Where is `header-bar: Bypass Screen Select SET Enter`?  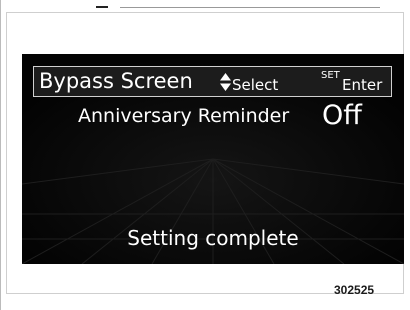
header-bar: Bypass Screen Select SET Enter is located at coordinates (212, 81).